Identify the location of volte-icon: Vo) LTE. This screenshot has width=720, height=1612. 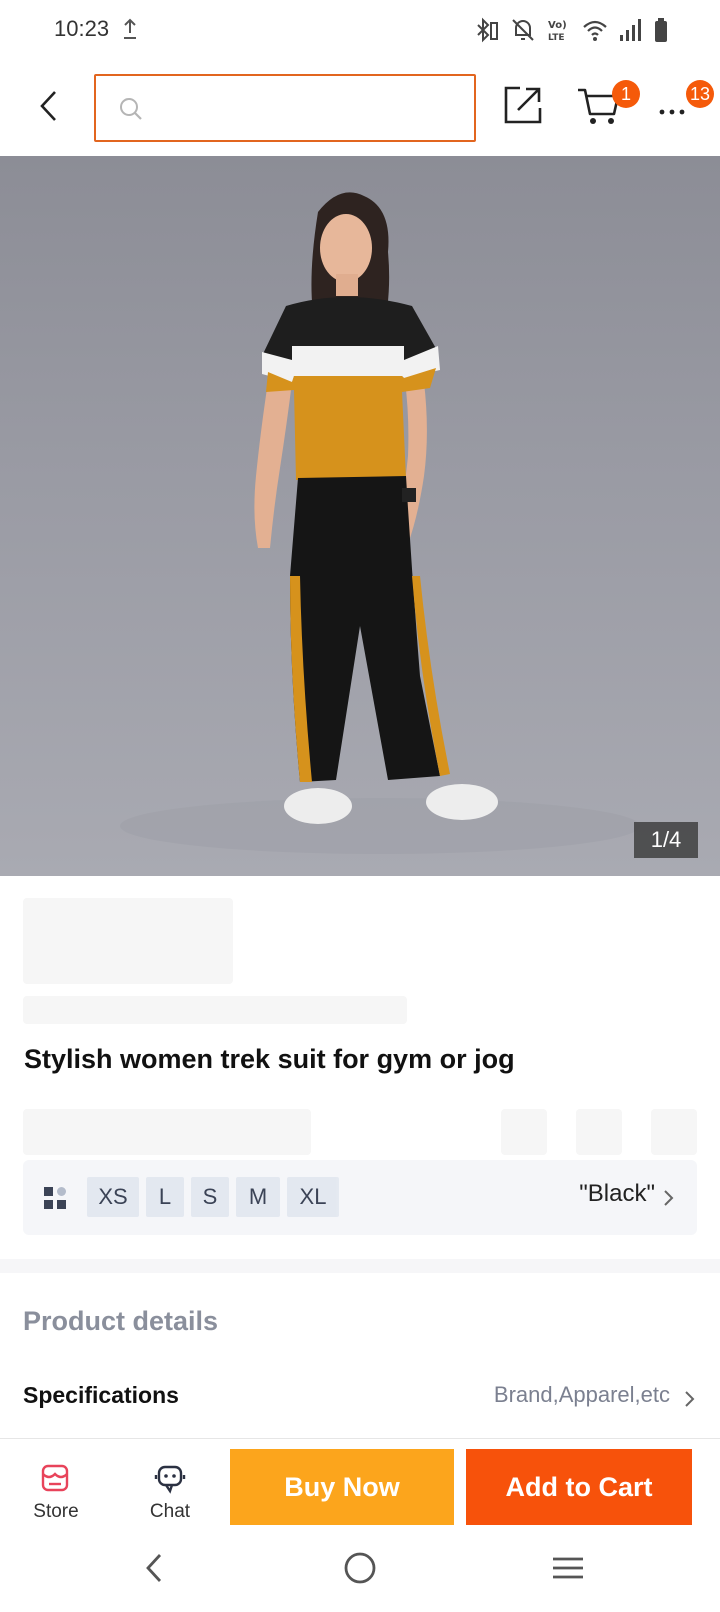
(559, 30).